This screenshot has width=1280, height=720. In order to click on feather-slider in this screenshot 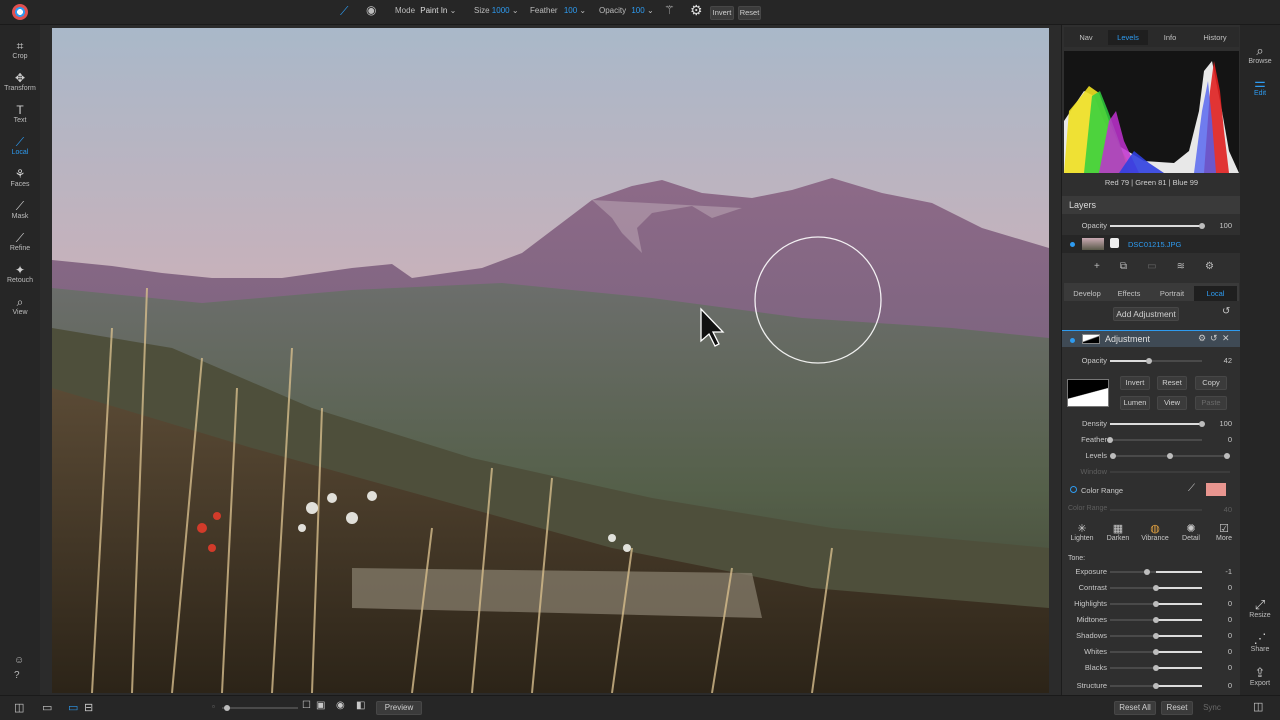, I will do `click(1154, 440)`.